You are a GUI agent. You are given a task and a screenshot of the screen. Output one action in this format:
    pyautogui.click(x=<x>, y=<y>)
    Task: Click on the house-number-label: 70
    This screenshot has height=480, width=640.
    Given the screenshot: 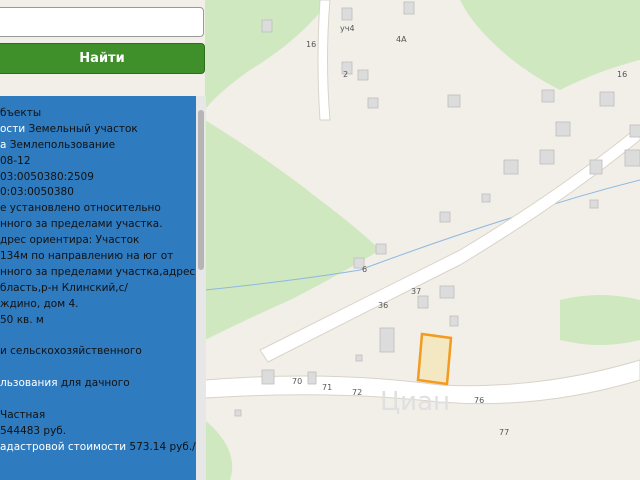 What is the action you would take?
    pyautogui.click(x=297, y=381)
    